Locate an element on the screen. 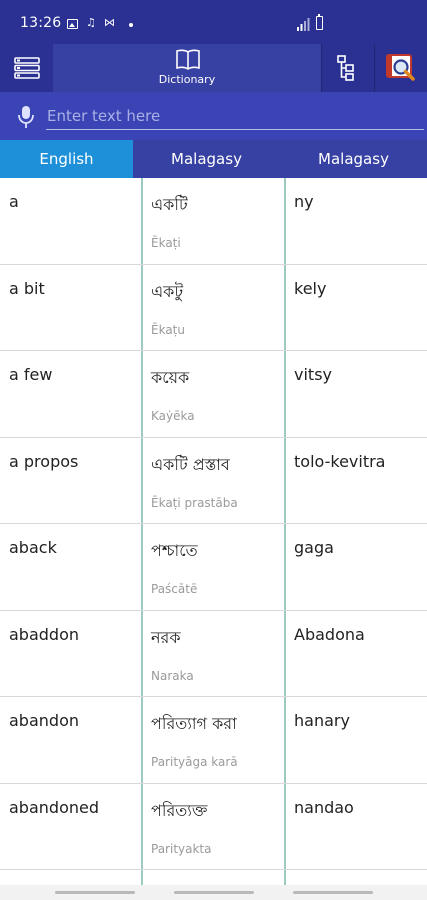 This screenshot has width=427, height=900. bengali-word: একটু is located at coordinates (167, 291).